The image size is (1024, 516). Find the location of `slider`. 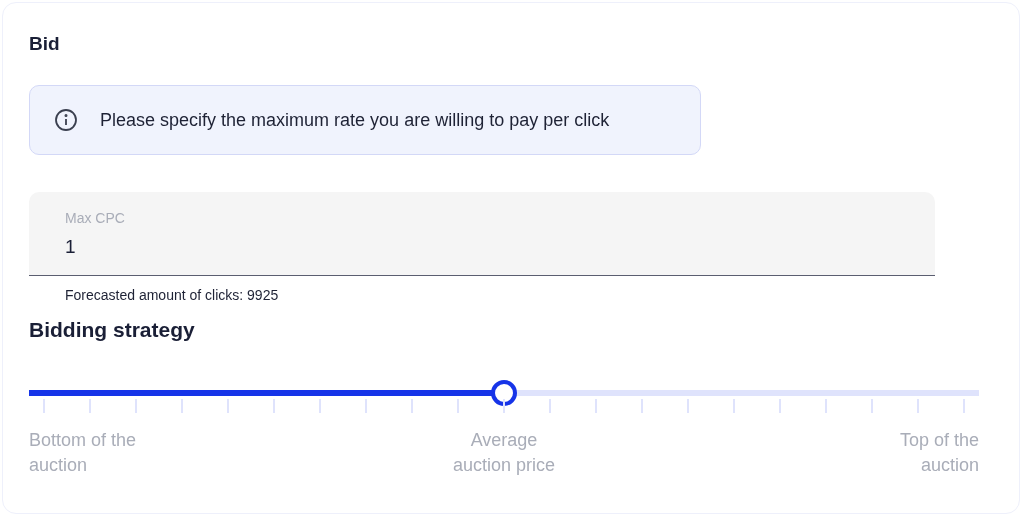

slider is located at coordinates (504, 393).